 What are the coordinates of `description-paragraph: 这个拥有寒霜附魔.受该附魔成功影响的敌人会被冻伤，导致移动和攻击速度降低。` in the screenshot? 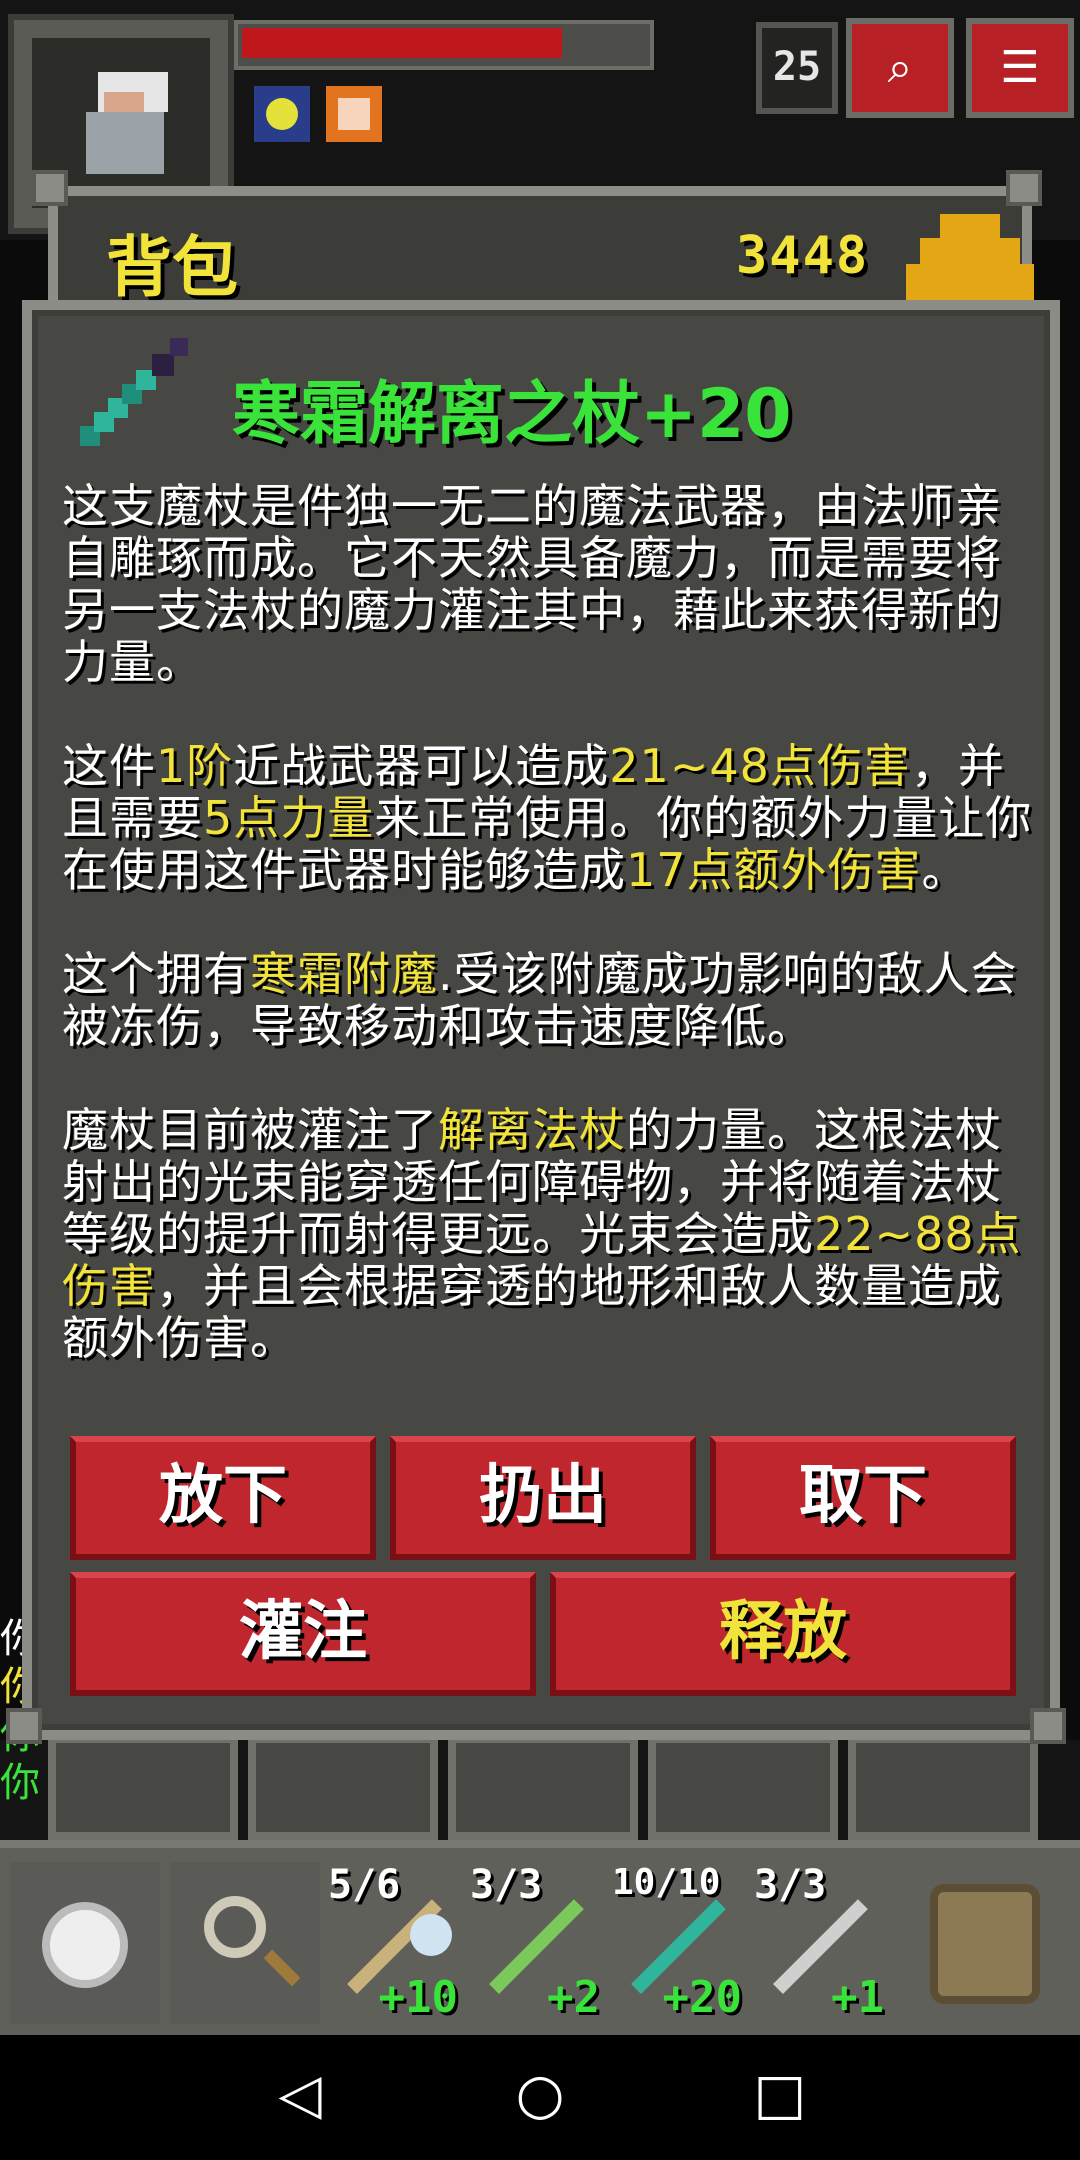 It's located at (540, 1000).